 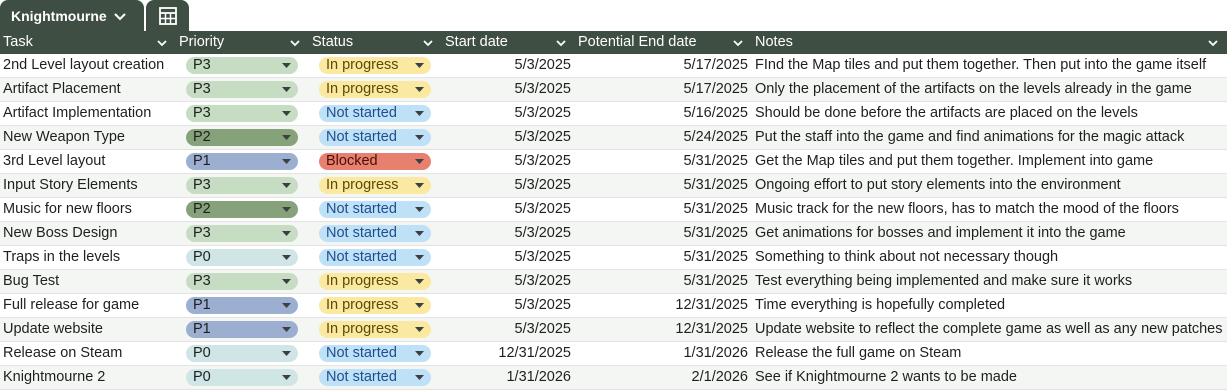 I want to click on start-date-cell: 12/31/2025, so click(x=508, y=353).